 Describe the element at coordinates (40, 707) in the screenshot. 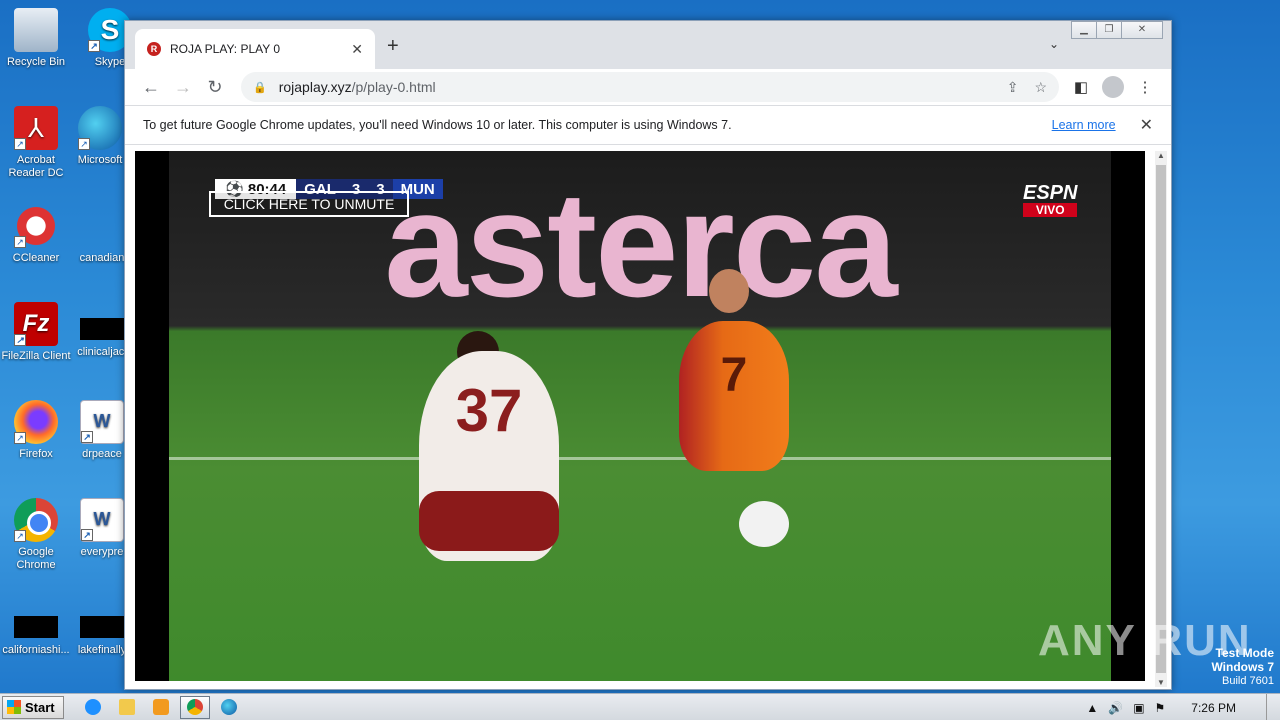

I see `start-label: Start` at that location.